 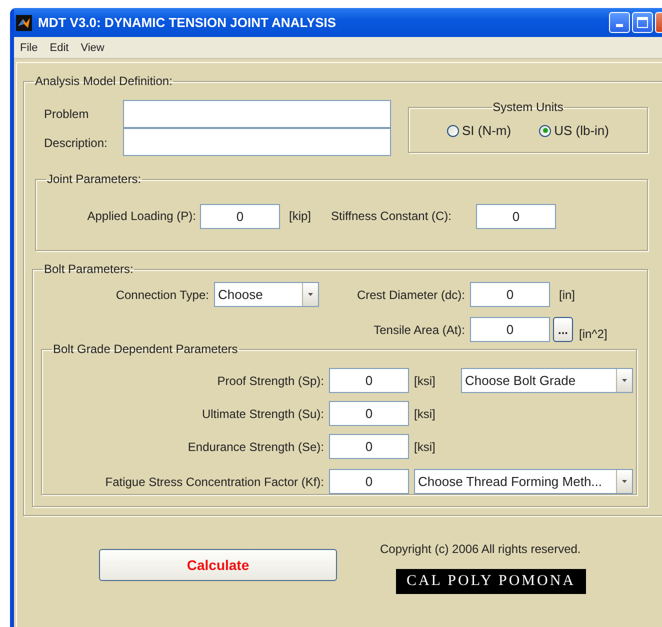 What do you see at coordinates (145, 349) in the screenshot?
I see `group-title: Bolt Grade Dependent Parameters` at bounding box center [145, 349].